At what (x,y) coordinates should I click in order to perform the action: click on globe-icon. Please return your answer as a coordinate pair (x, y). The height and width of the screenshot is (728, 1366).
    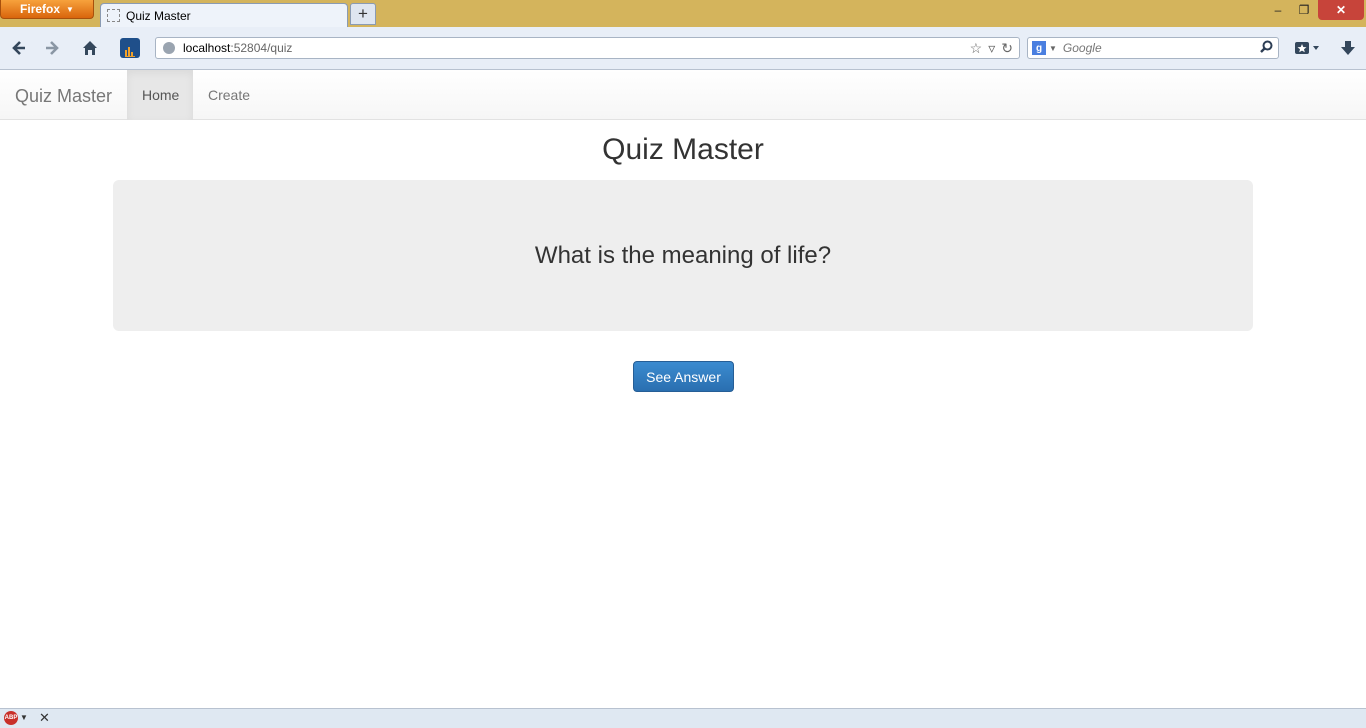
    Looking at the image, I should click on (169, 48).